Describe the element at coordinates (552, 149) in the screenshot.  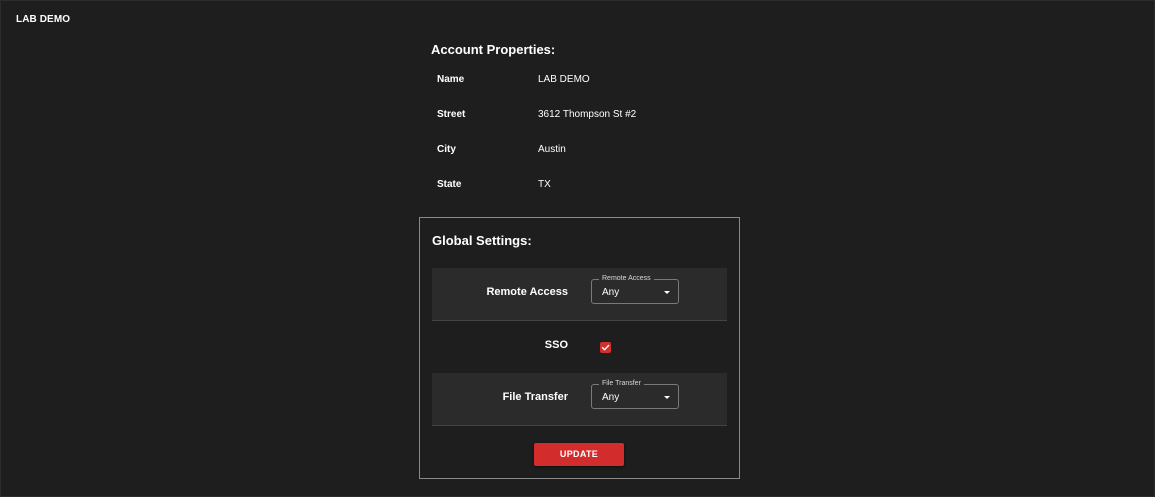
I see `property-value: Austin` at that location.